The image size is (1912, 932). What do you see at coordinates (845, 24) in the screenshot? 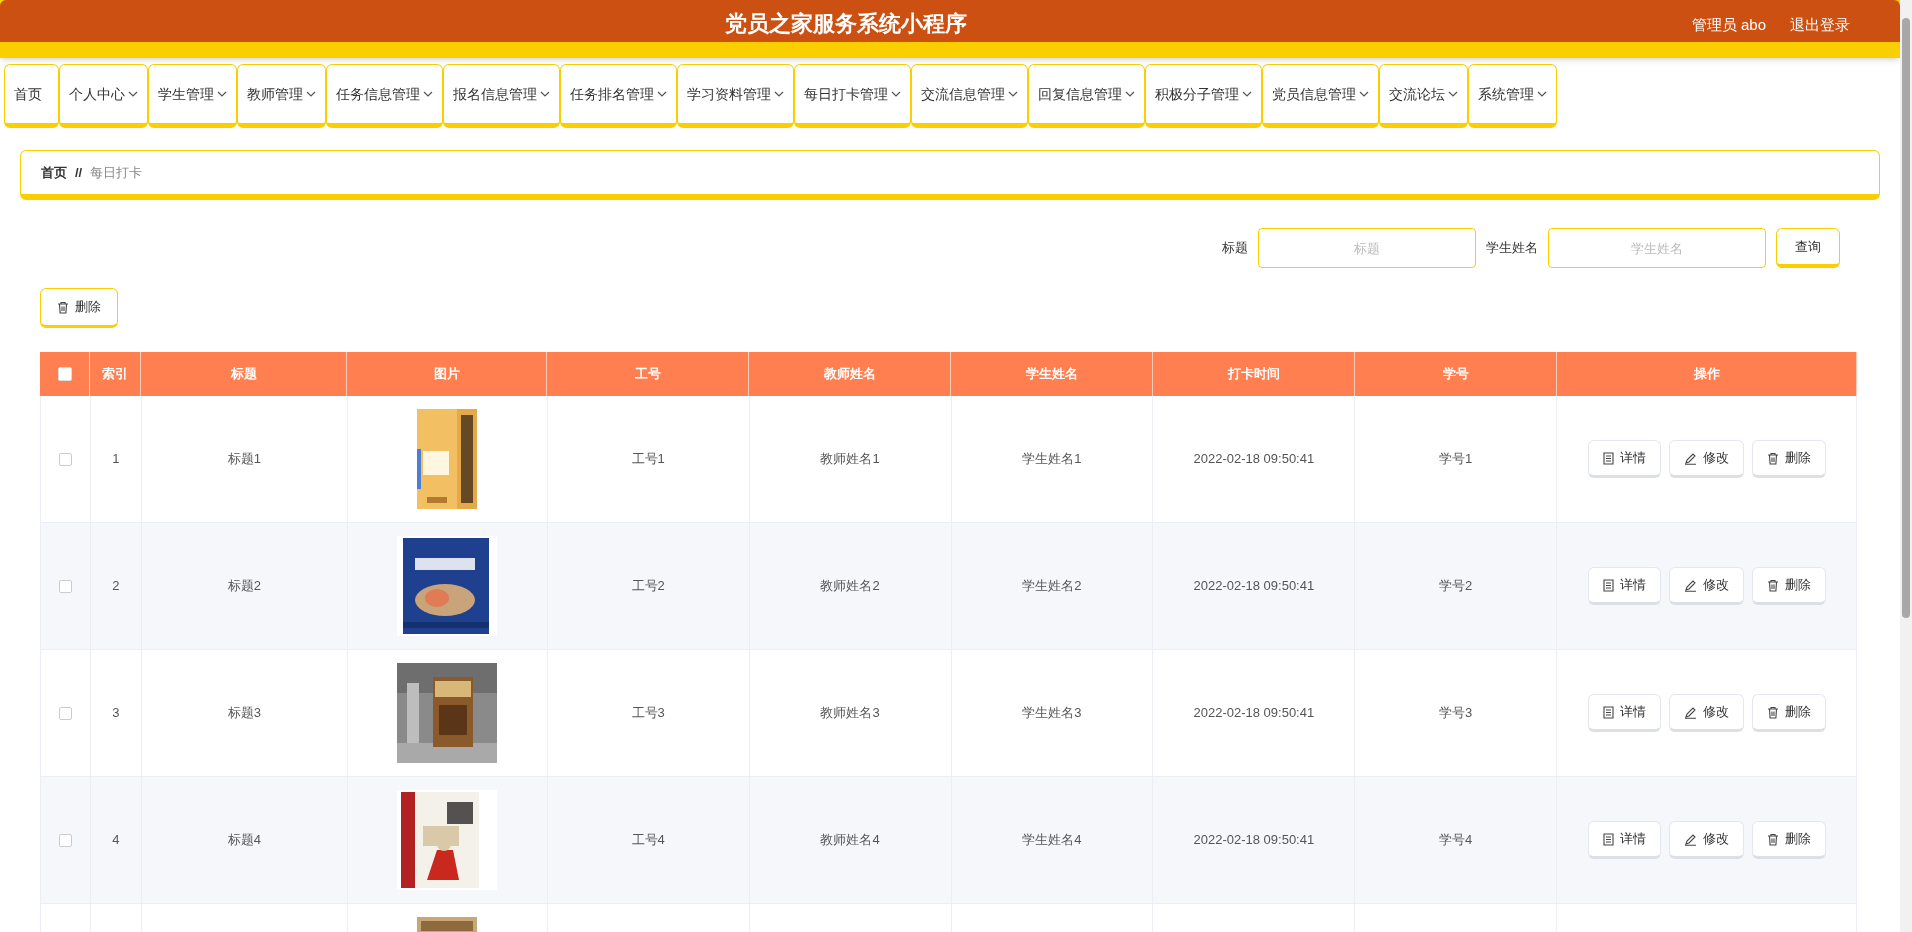
I see `app-title: 党员之家服务系统小程序` at bounding box center [845, 24].